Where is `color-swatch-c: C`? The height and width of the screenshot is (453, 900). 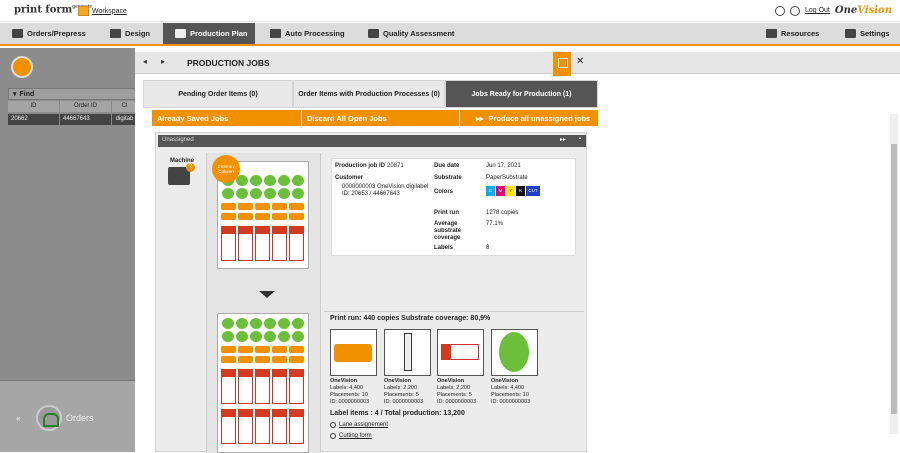
color-swatch-c: C is located at coordinates (490, 191).